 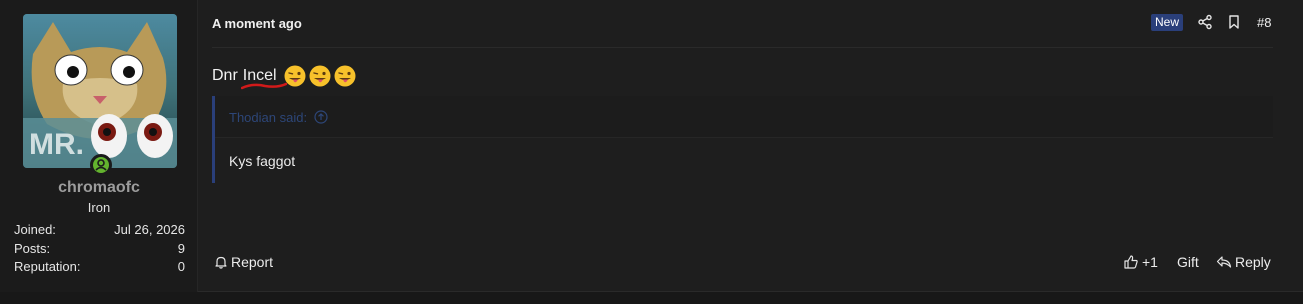 I want to click on reply-label: Reply, so click(x=1253, y=262).